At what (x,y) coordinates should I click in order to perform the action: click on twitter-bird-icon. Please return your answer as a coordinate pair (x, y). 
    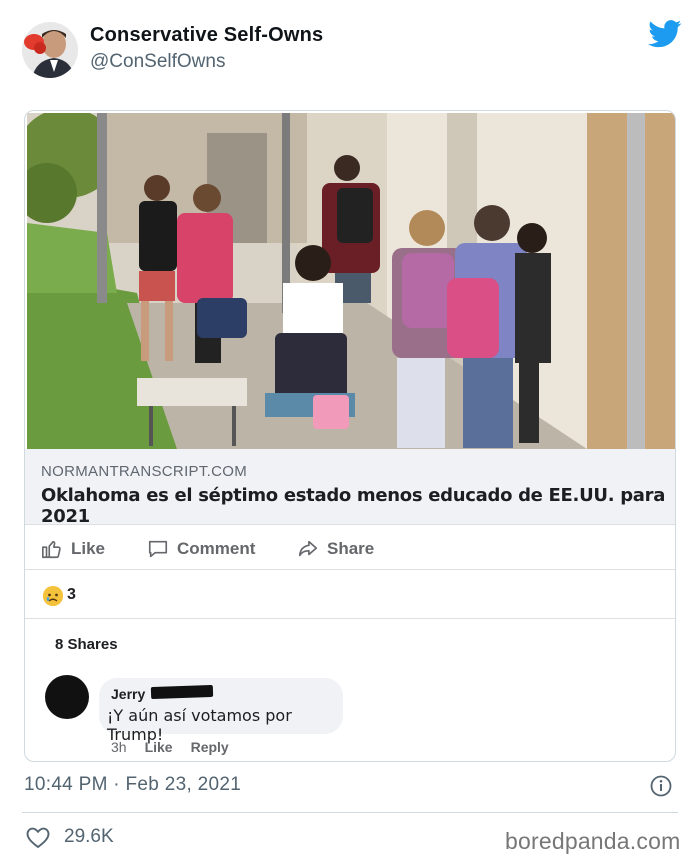
    Looking at the image, I should click on (665, 34).